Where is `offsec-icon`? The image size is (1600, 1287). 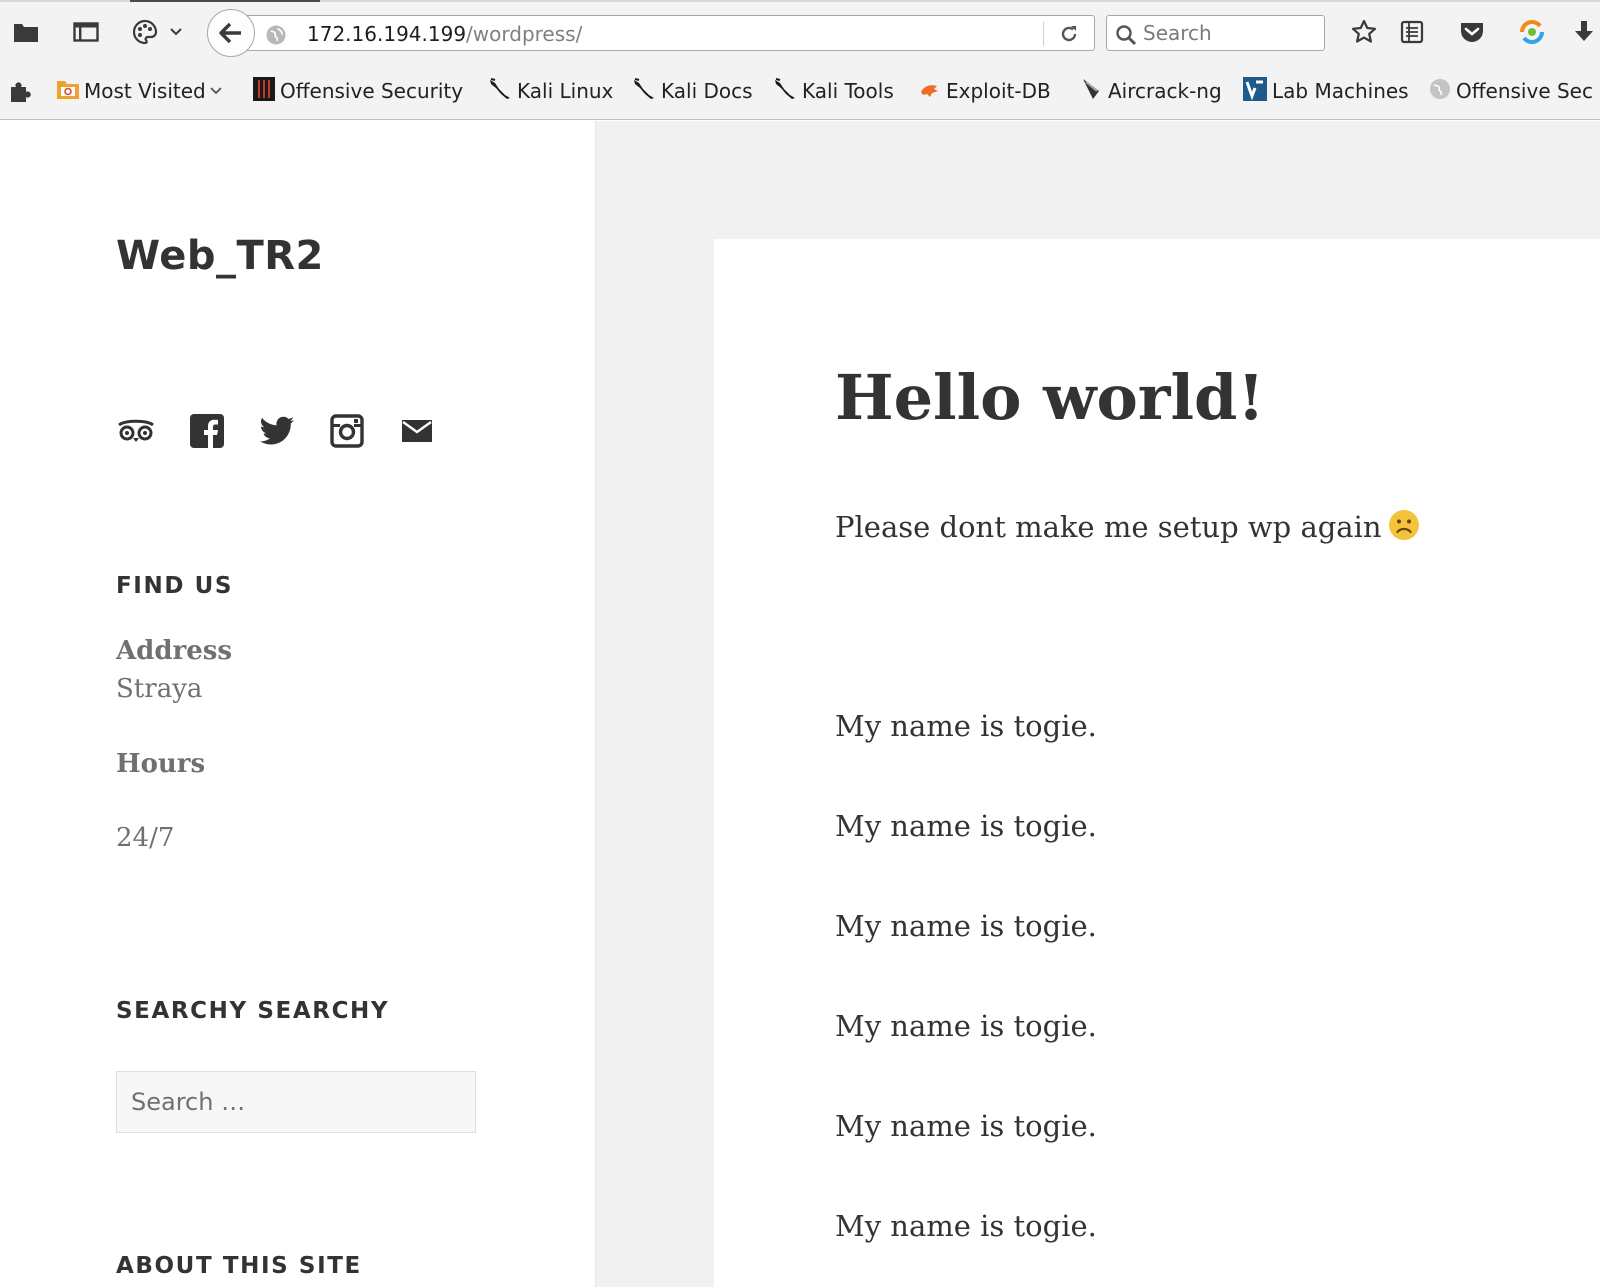
offsec-icon is located at coordinates (264, 91).